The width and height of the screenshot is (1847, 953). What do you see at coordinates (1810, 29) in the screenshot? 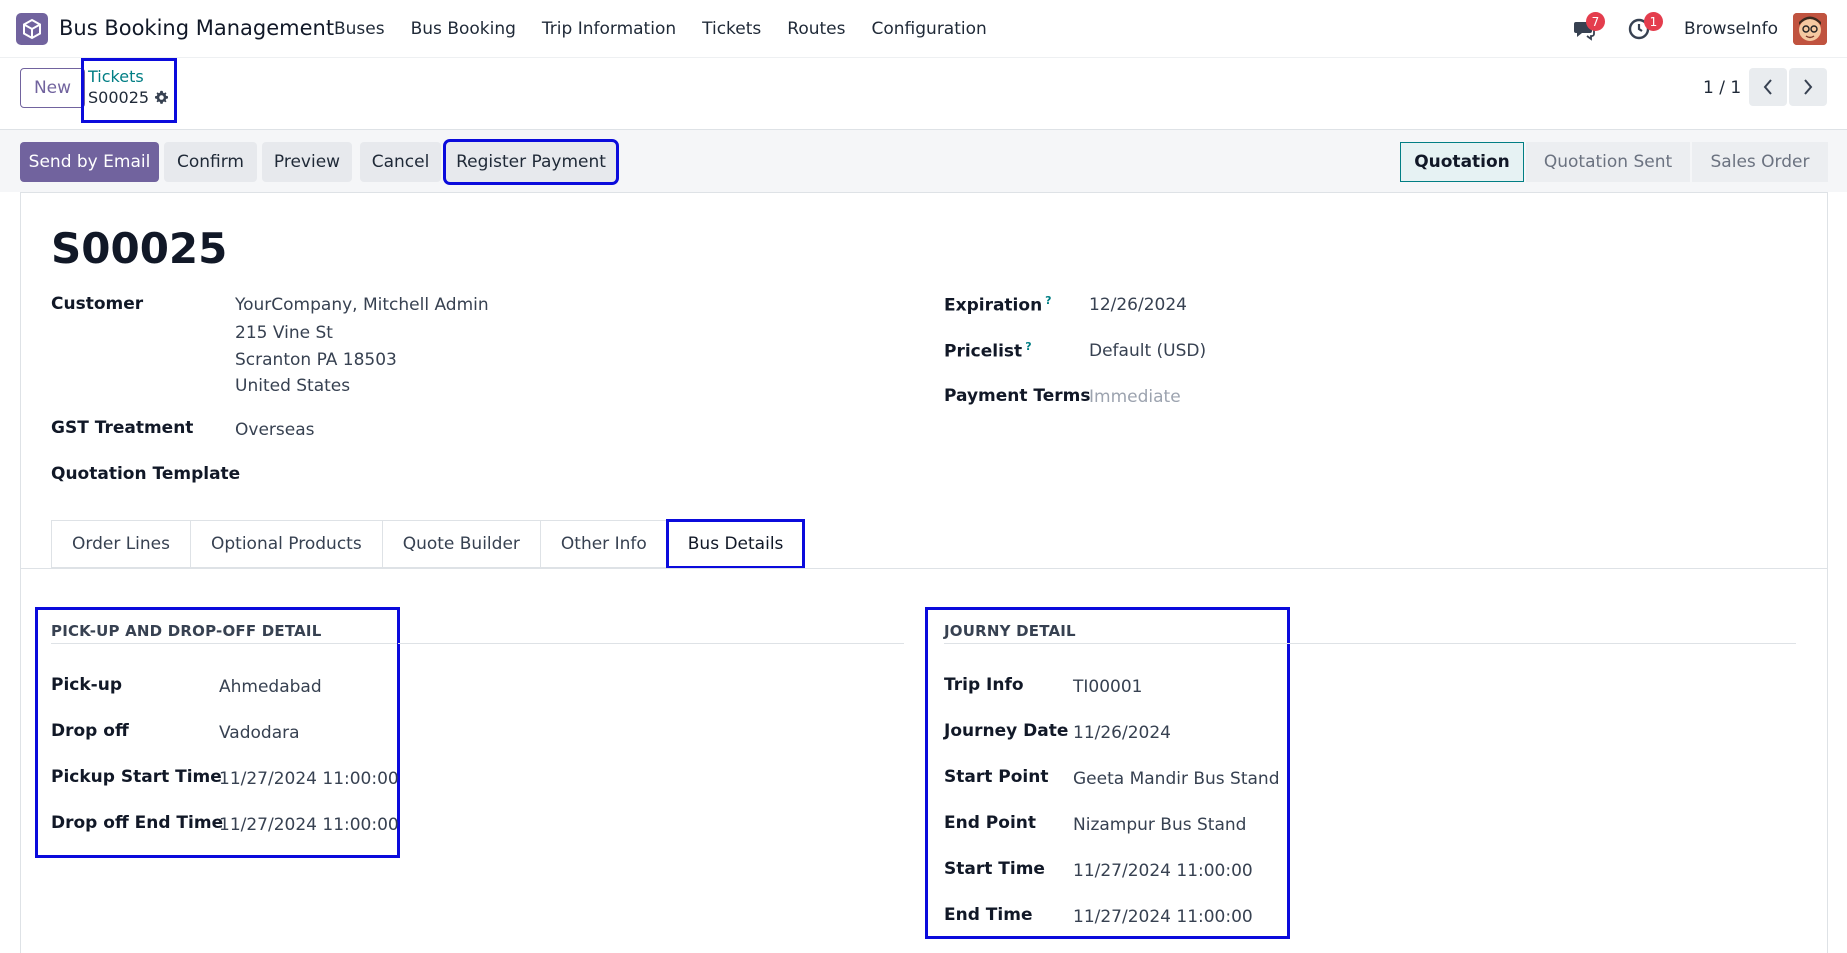
I see `user-avatar` at bounding box center [1810, 29].